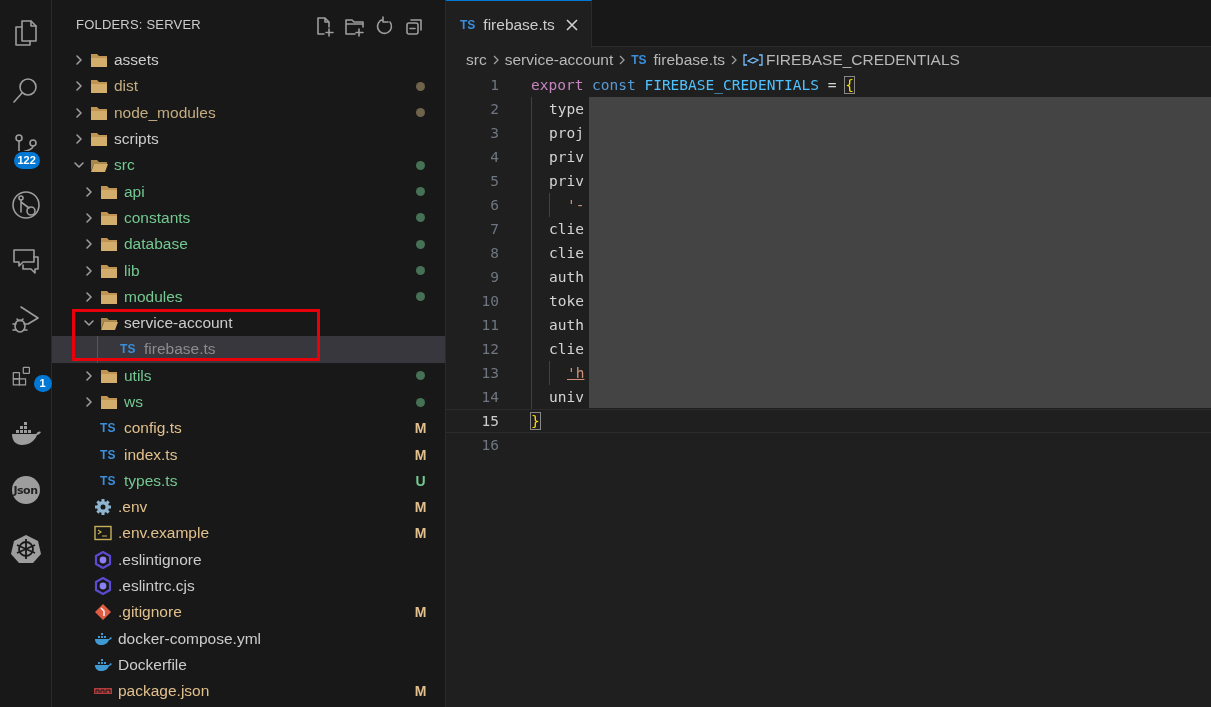  Describe the element at coordinates (248, 665) in the screenshot. I see `tree-item: Dockerfile` at that location.